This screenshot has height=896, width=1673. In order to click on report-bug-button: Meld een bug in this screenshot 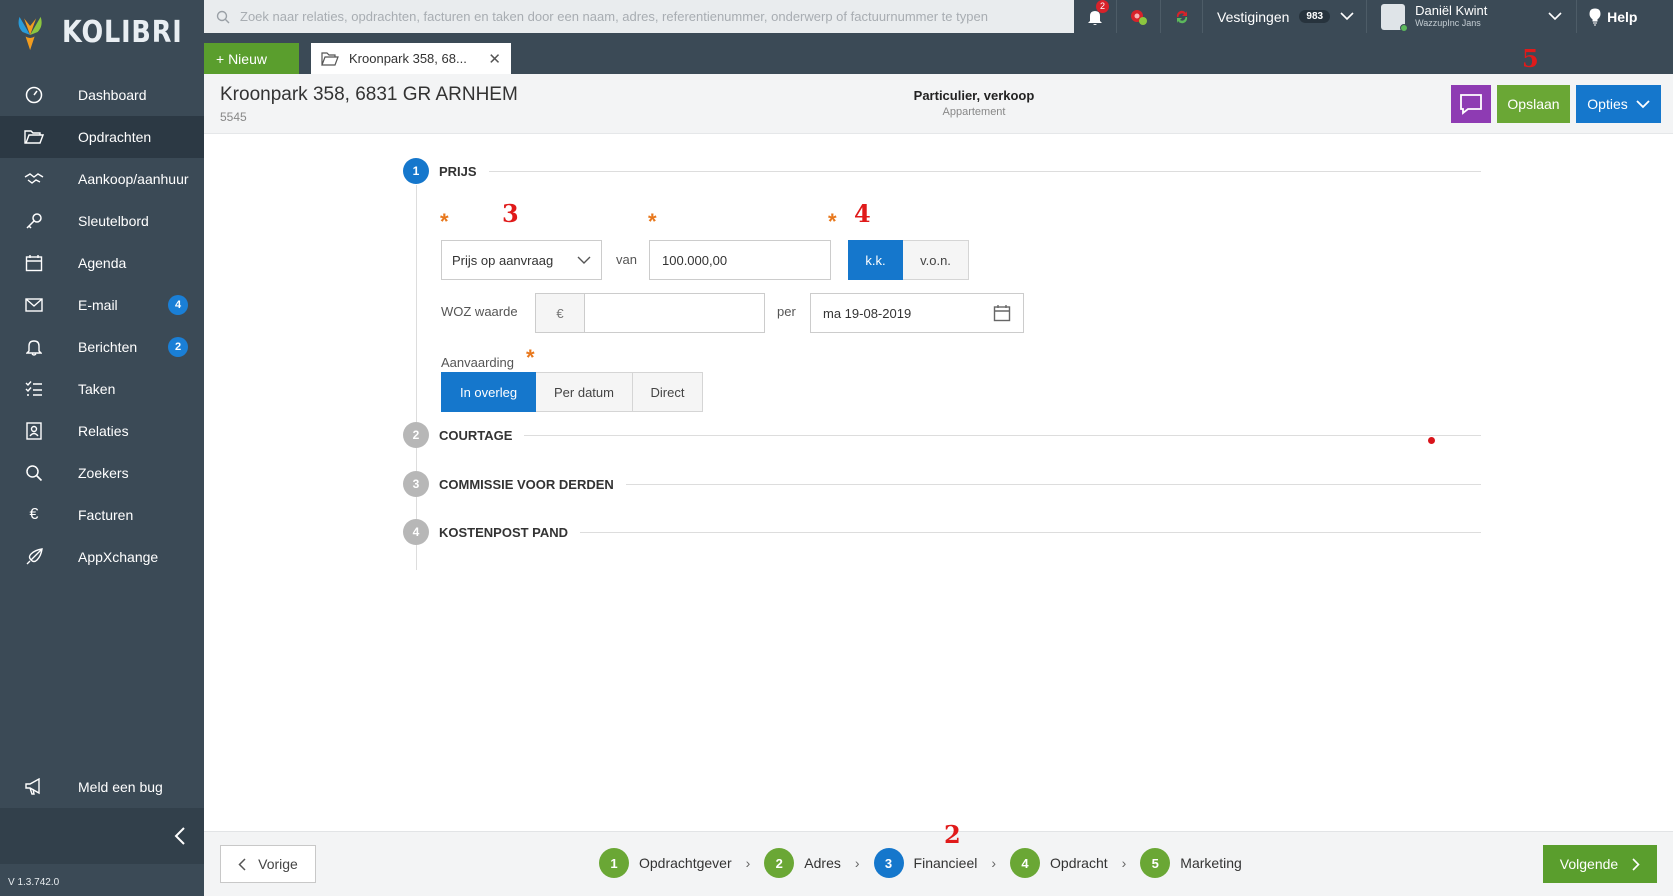, I will do `click(102, 787)`.